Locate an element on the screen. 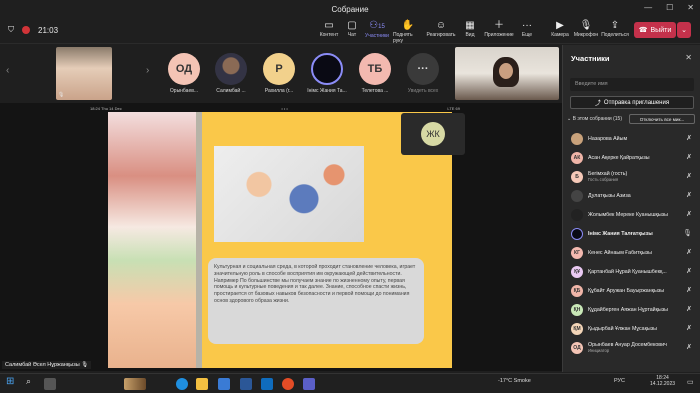 Image resolution: width=700 pixels, height=393 pixels. maximize-icon: ☐ is located at coordinates (669, 7).